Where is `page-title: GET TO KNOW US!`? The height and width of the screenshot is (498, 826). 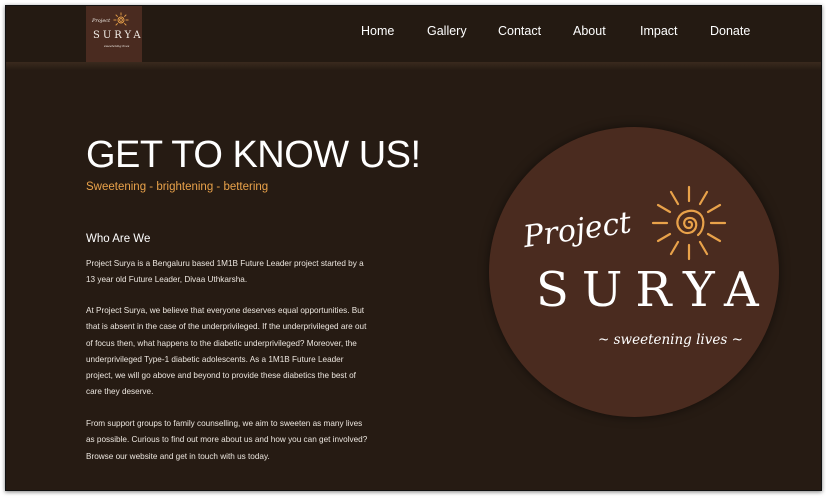 page-title: GET TO KNOW US! is located at coordinates (253, 155).